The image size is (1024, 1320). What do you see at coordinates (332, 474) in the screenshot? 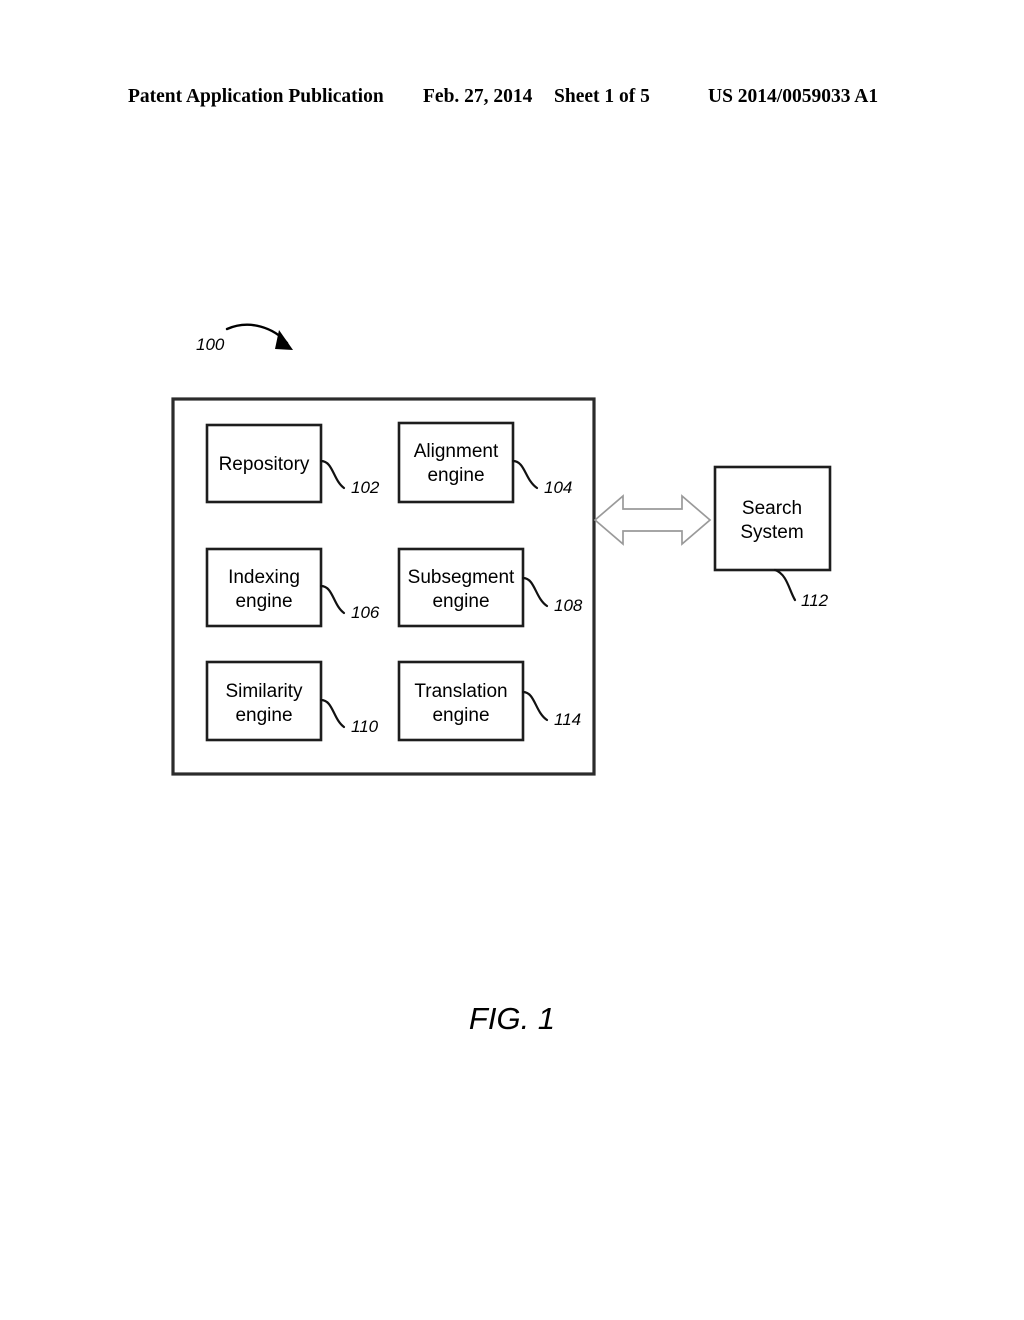
I see `repository-leader-line` at bounding box center [332, 474].